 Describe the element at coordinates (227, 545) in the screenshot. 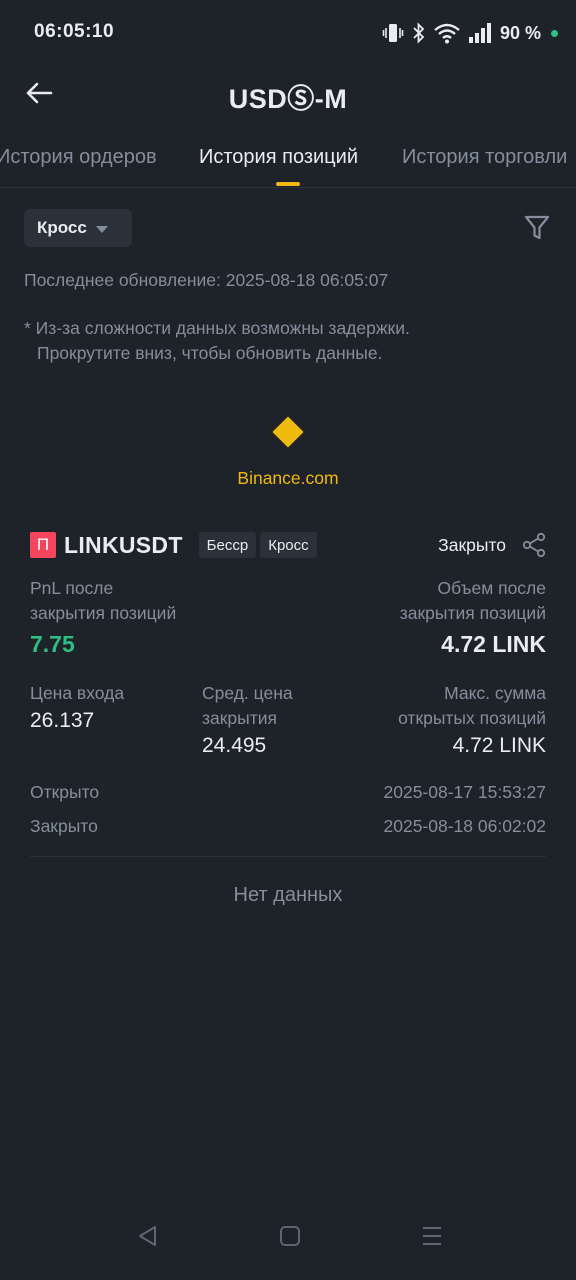

I see `contract-type-tag: Бесср` at that location.